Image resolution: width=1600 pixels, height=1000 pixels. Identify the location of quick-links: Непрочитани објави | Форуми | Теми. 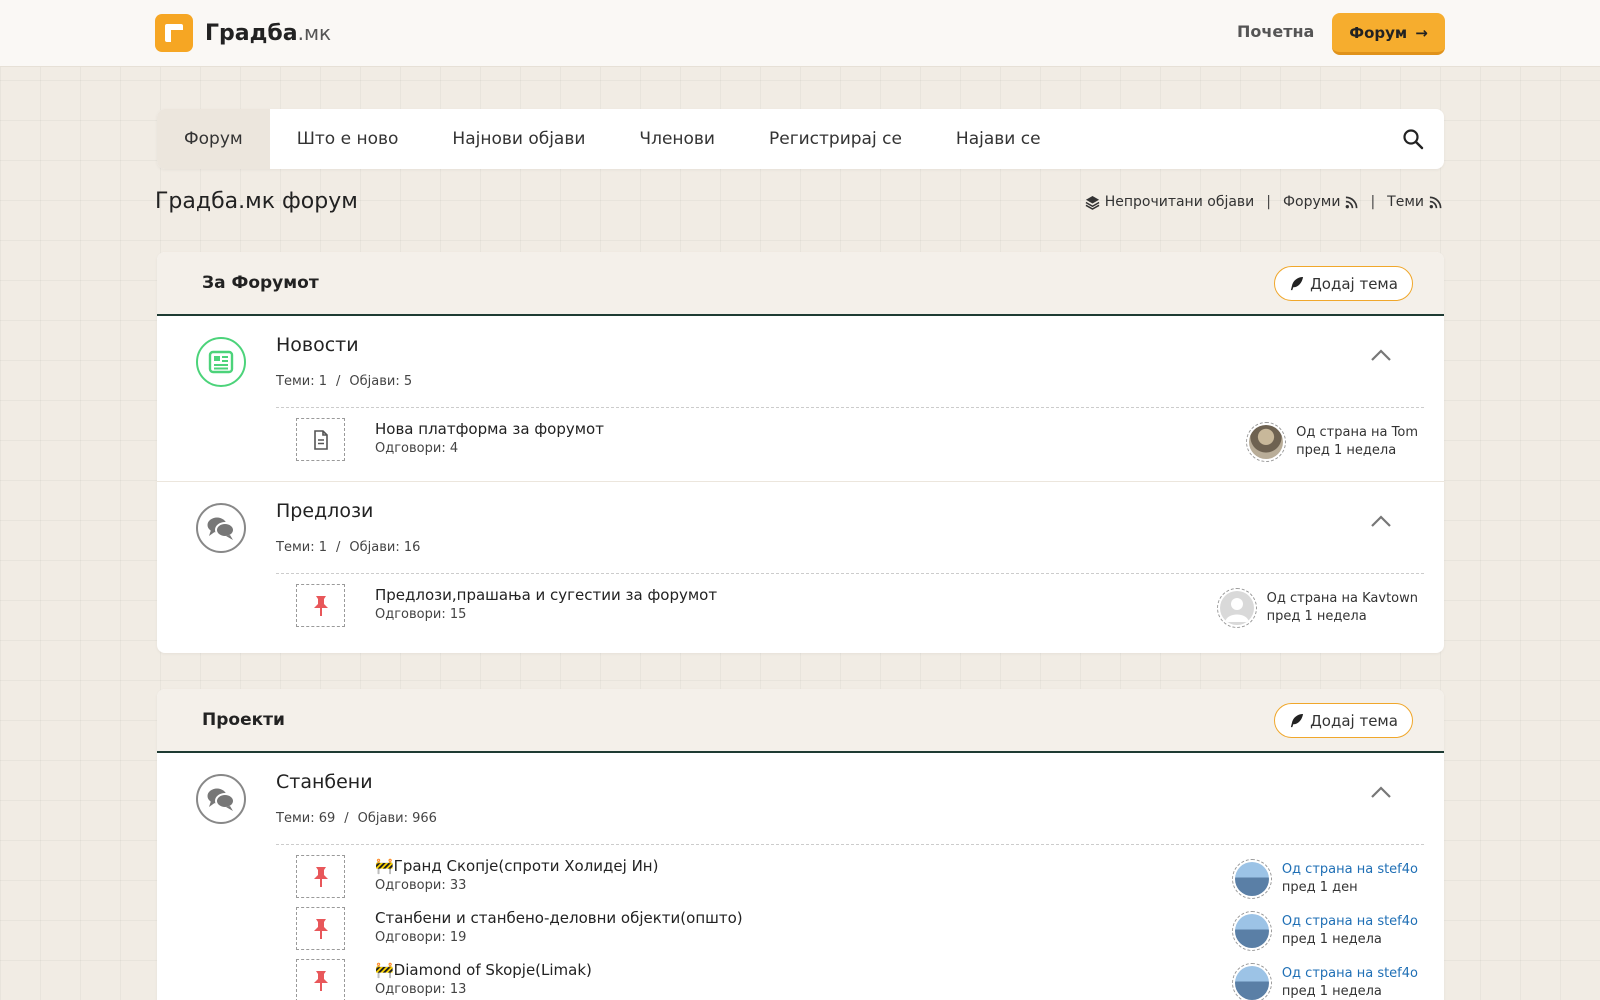
(1263, 202).